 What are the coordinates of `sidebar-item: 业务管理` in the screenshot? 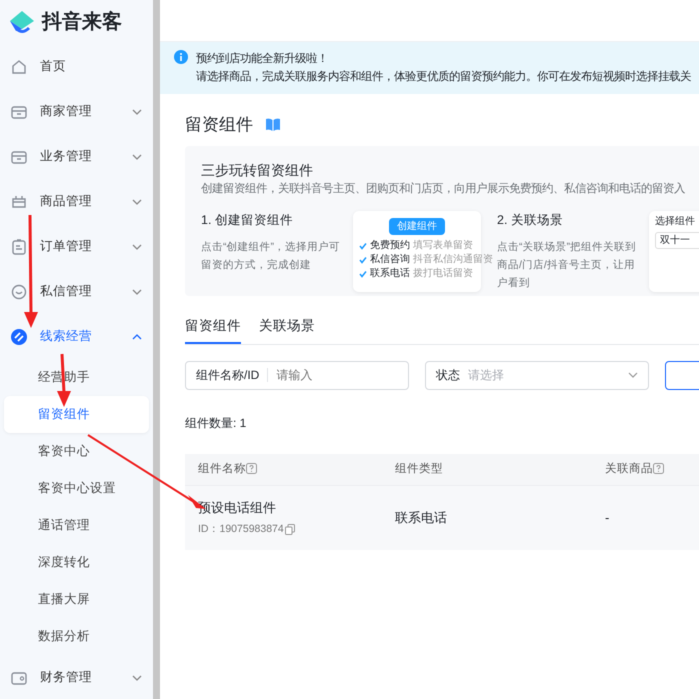 It's located at (76, 156).